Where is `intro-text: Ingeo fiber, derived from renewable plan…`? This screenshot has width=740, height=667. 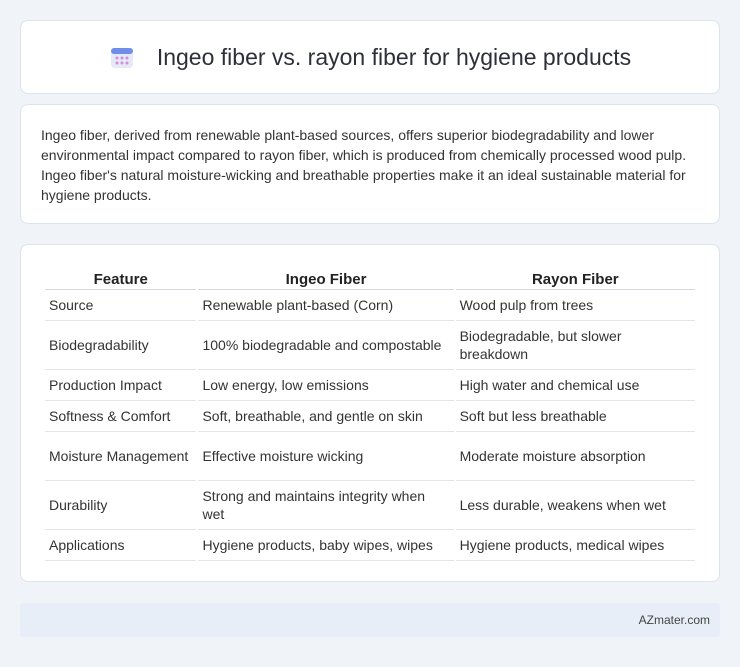
intro-text: Ingeo fiber, derived from renewable plan… is located at coordinates (364, 165).